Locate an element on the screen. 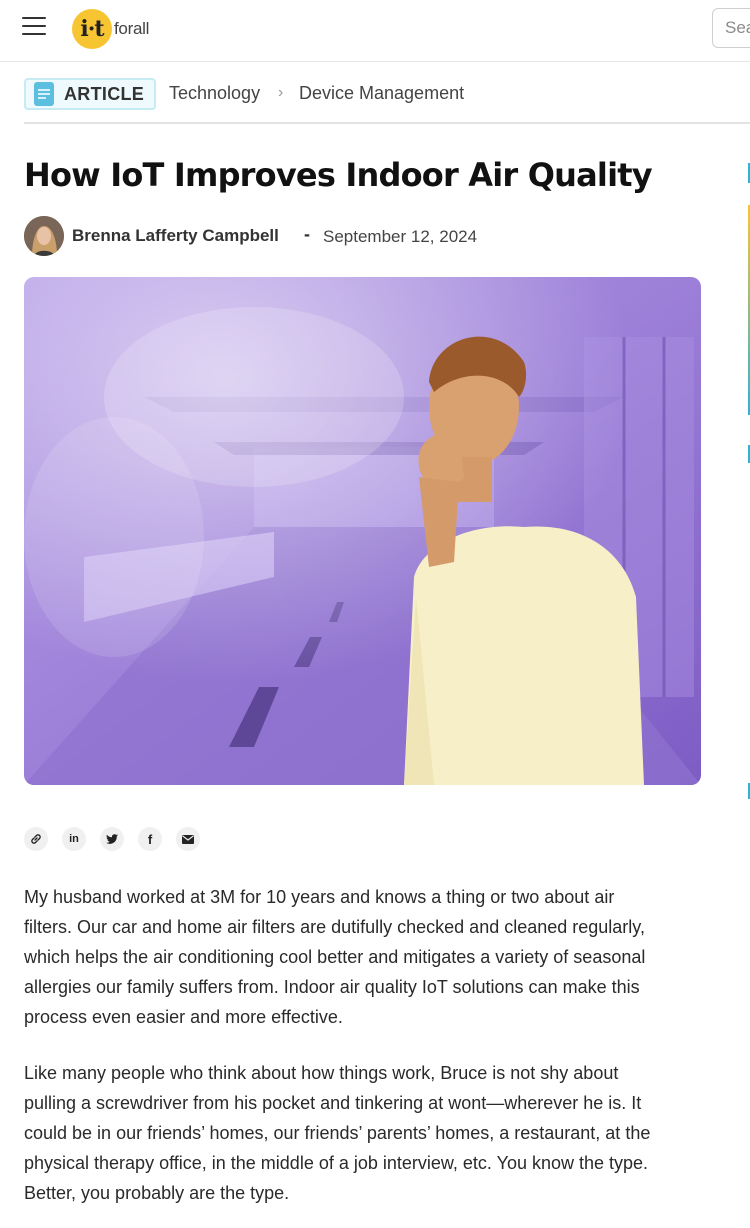 The width and height of the screenshot is (750, 1228). paragraph-line: process even easier and more effective. is located at coordinates (183, 1017).